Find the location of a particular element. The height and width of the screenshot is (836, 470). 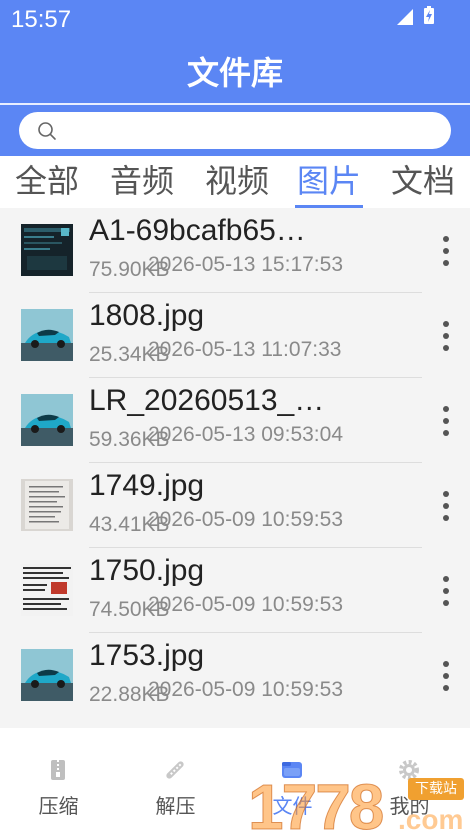

nav-label: 压缩 is located at coordinates (58, 806).